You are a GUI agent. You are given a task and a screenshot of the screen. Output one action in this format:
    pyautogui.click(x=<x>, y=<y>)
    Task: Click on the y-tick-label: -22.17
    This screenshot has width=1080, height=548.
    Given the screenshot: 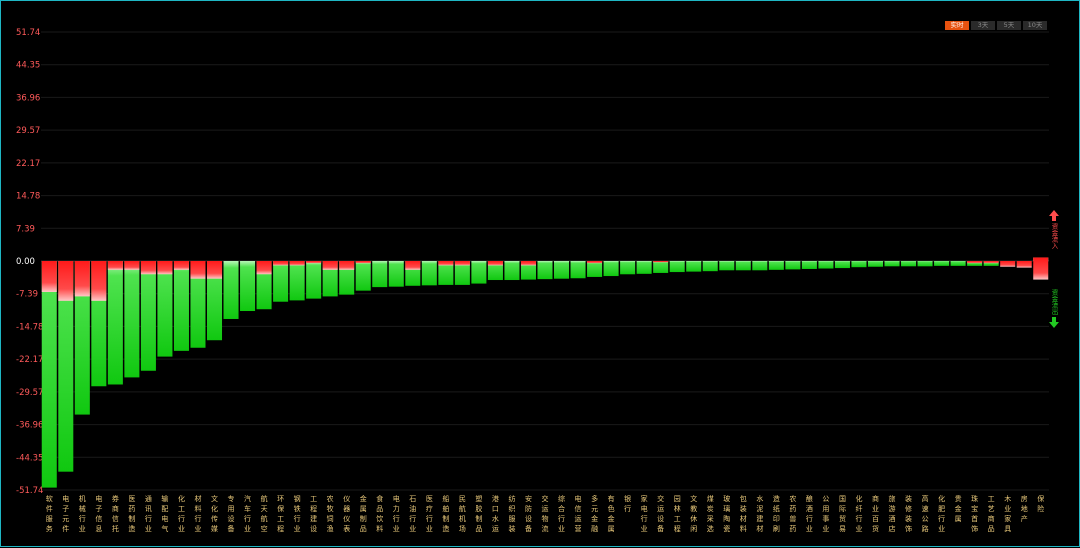 What is the action you would take?
    pyautogui.click(x=29, y=360)
    